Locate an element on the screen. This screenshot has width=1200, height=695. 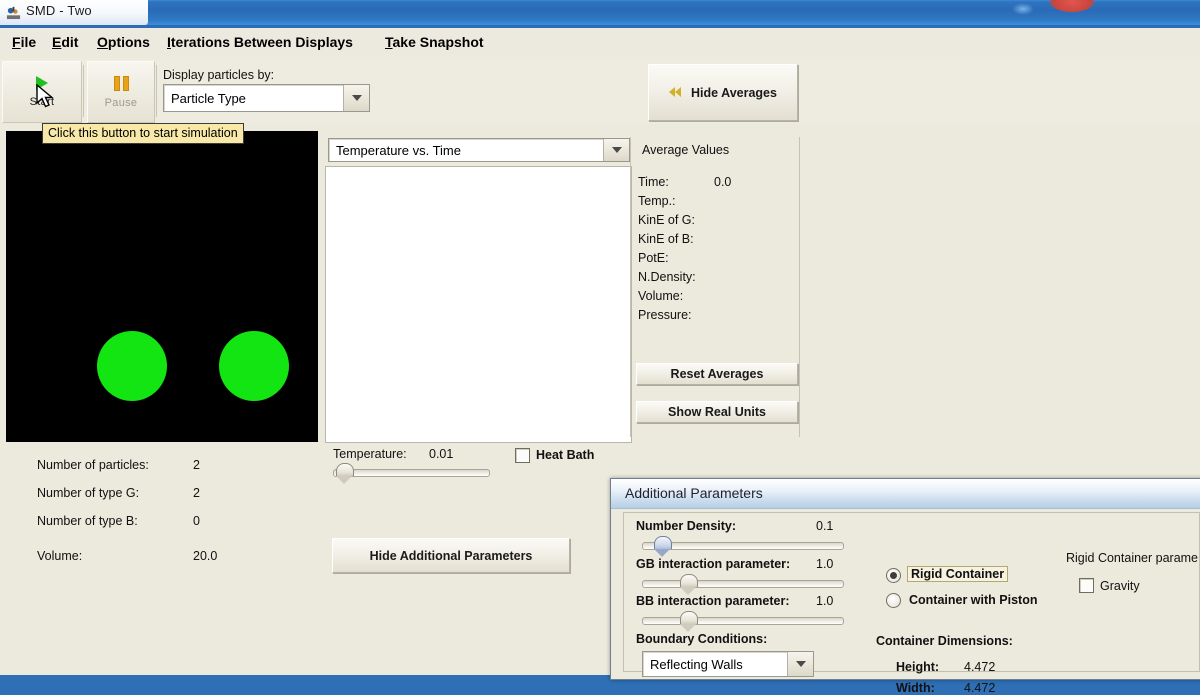
reset-averages-label: Reset Averages is located at coordinates (717, 374).